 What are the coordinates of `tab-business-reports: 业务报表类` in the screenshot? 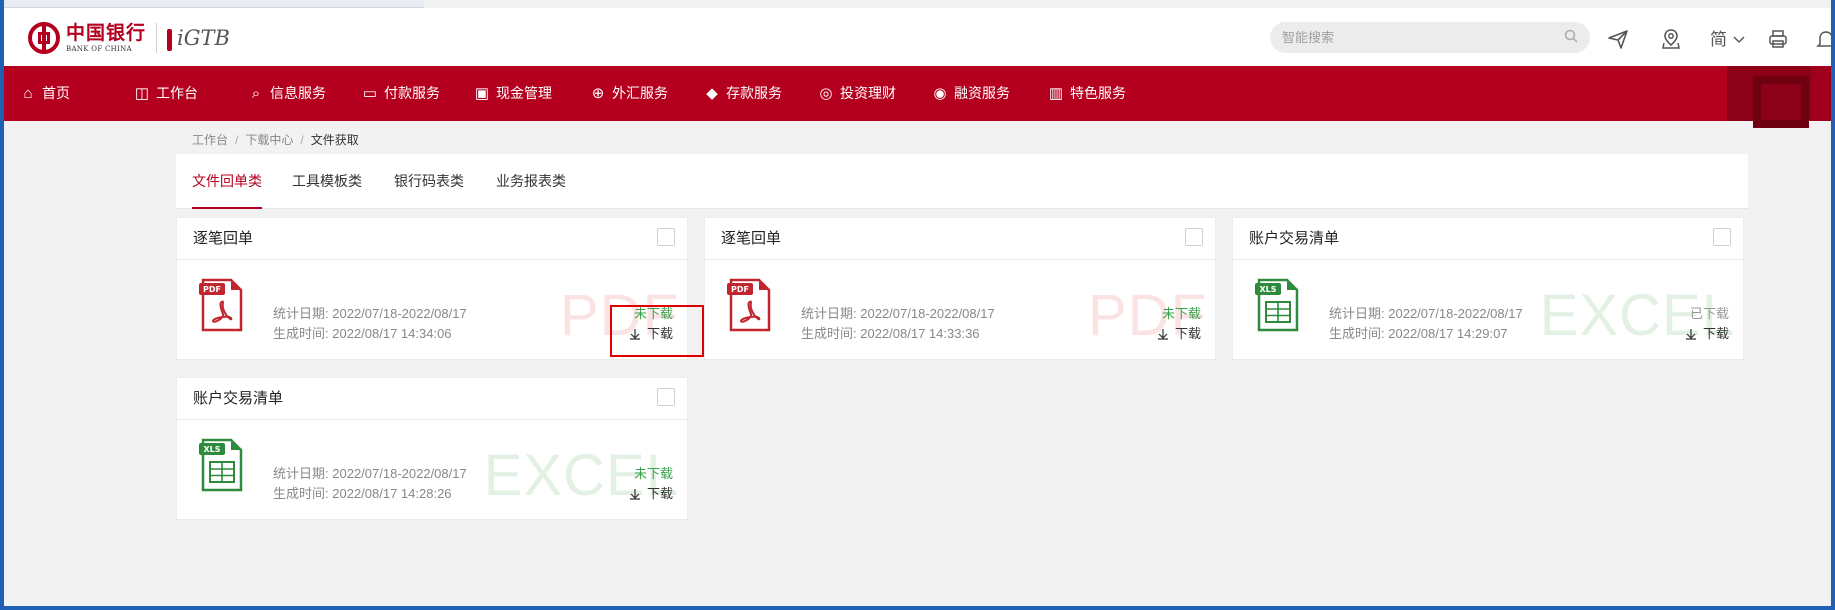 It's located at (531, 181).